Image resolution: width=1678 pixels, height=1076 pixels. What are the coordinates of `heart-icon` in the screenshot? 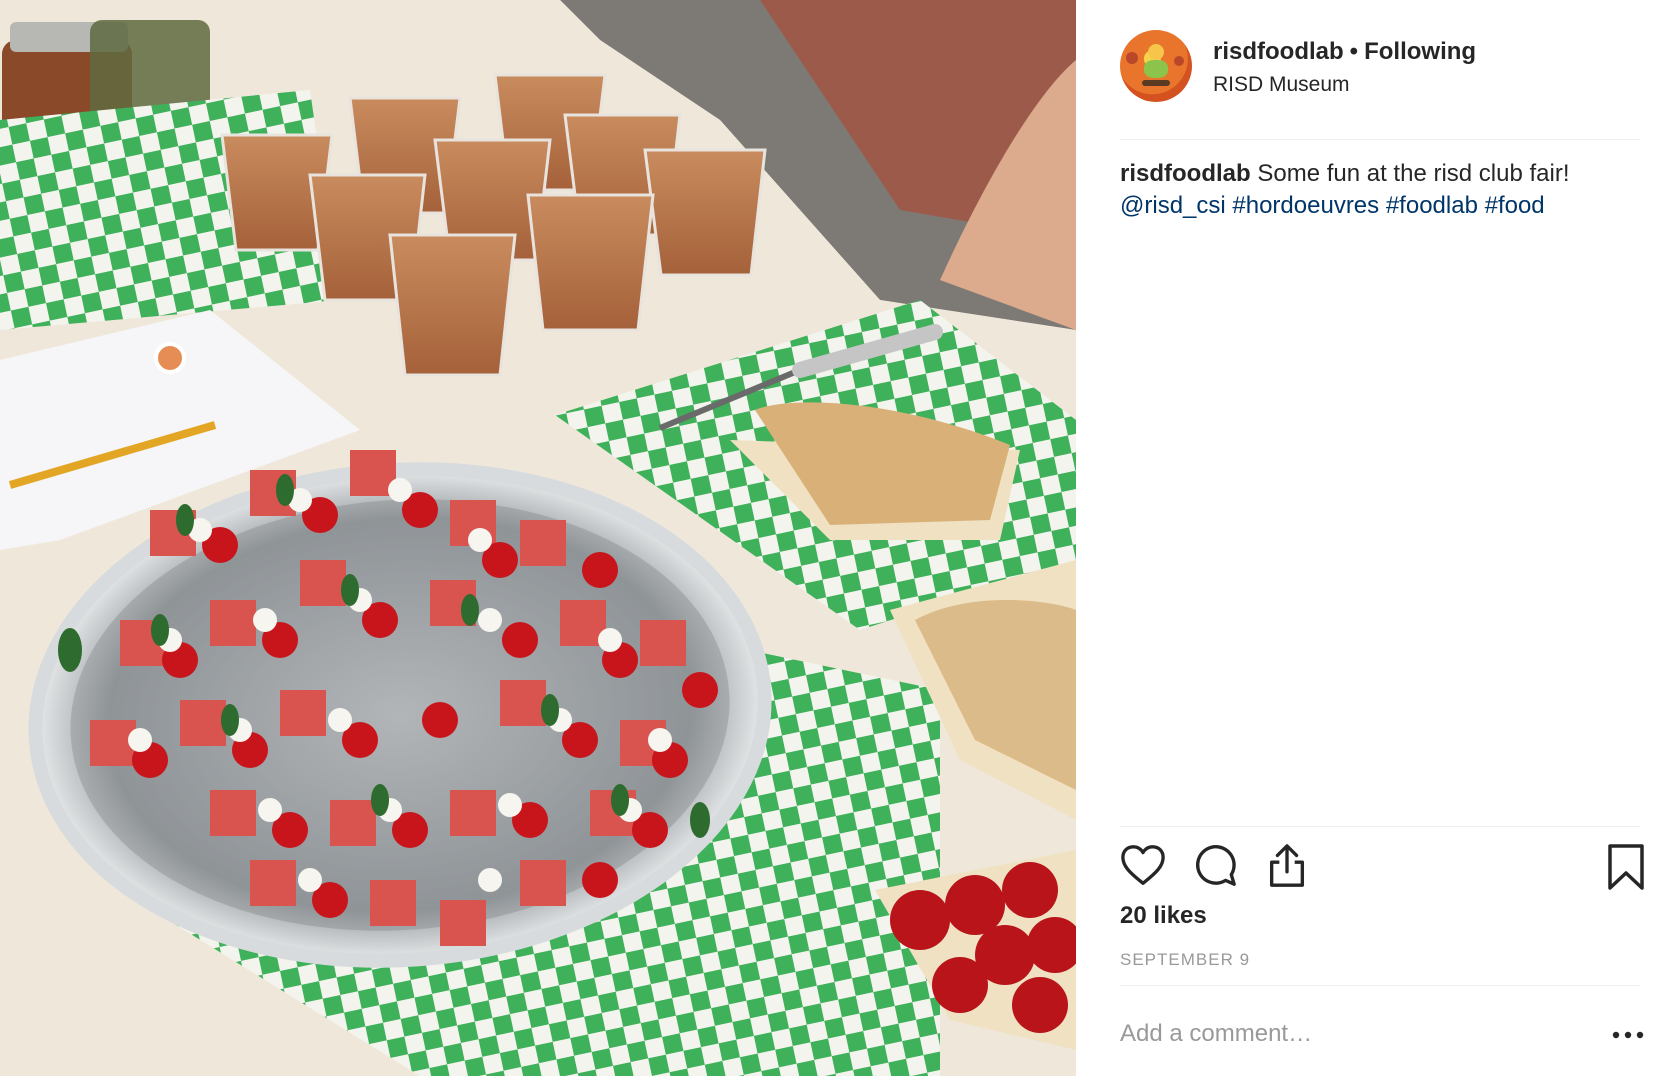 It's located at (1144, 867).